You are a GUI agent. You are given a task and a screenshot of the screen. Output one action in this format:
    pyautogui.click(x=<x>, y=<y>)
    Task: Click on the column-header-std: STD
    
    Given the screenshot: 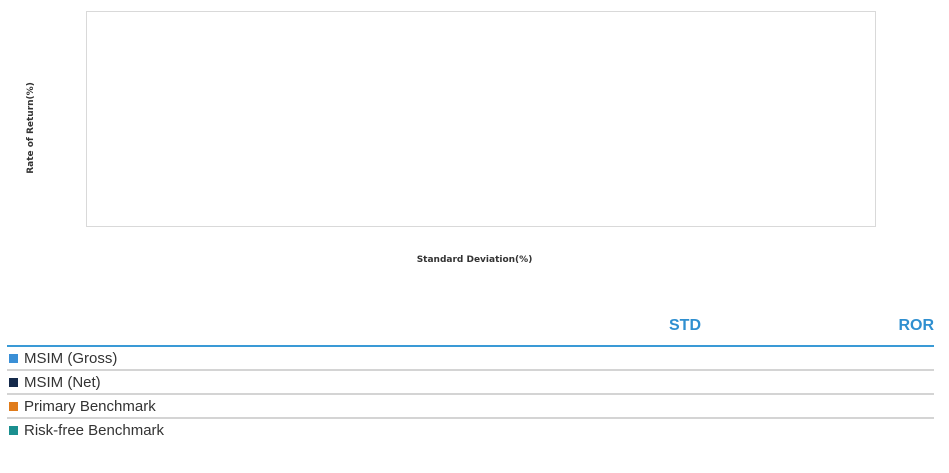 What is the action you would take?
    pyautogui.click(x=685, y=325)
    